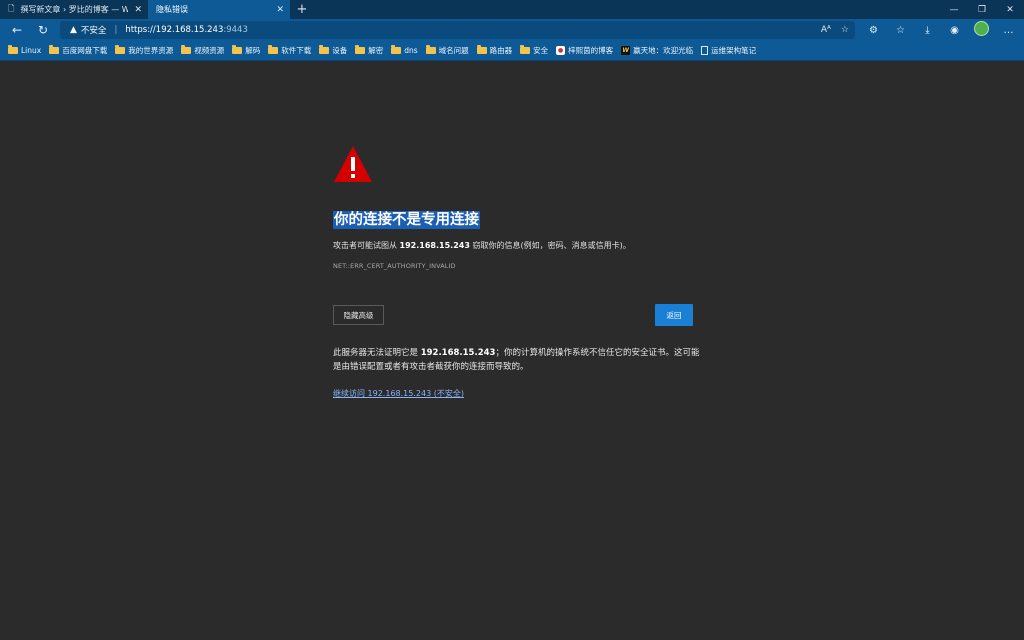 The width and height of the screenshot is (1024, 640). Describe the element at coordinates (406, 220) in the screenshot. I see `page-title: 你的连接不是专用连接` at that location.